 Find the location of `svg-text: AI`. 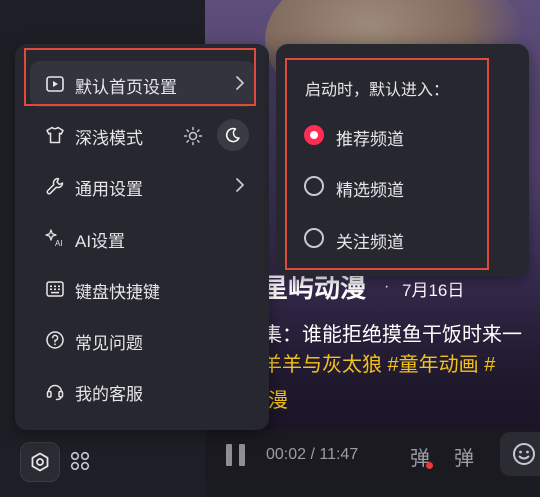

svg-text: AI is located at coordinates (59, 243).